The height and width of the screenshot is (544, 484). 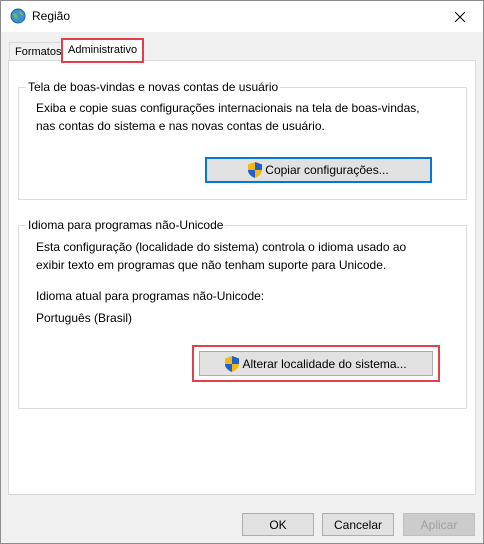 What do you see at coordinates (439, 524) in the screenshot?
I see `apply-button: Aplicar` at bounding box center [439, 524].